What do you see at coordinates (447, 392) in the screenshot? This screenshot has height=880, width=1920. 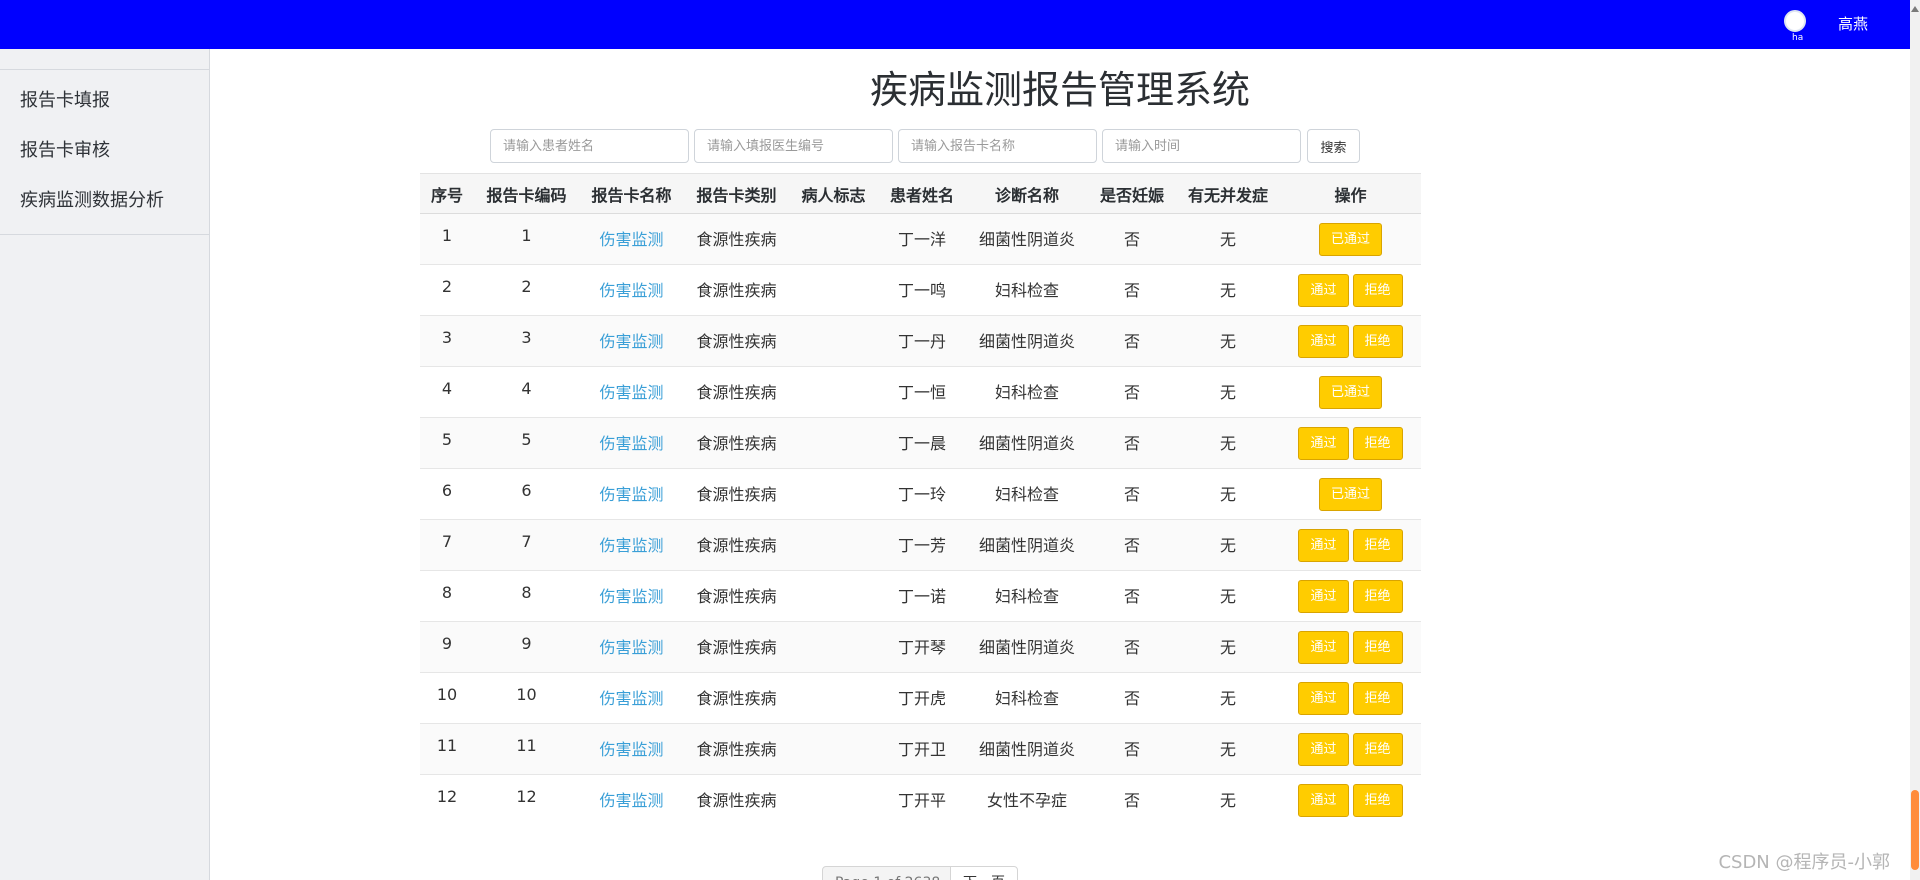 I see `cell-seq: 4` at bounding box center [447, 392].